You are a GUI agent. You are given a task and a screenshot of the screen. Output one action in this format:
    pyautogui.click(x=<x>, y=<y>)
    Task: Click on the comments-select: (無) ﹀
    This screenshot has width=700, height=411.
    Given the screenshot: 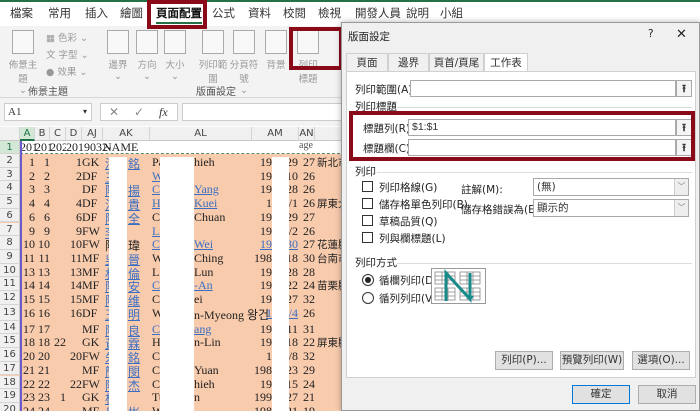 What is the action you would take?
    pyautogui.click(x=611, y=187)
    